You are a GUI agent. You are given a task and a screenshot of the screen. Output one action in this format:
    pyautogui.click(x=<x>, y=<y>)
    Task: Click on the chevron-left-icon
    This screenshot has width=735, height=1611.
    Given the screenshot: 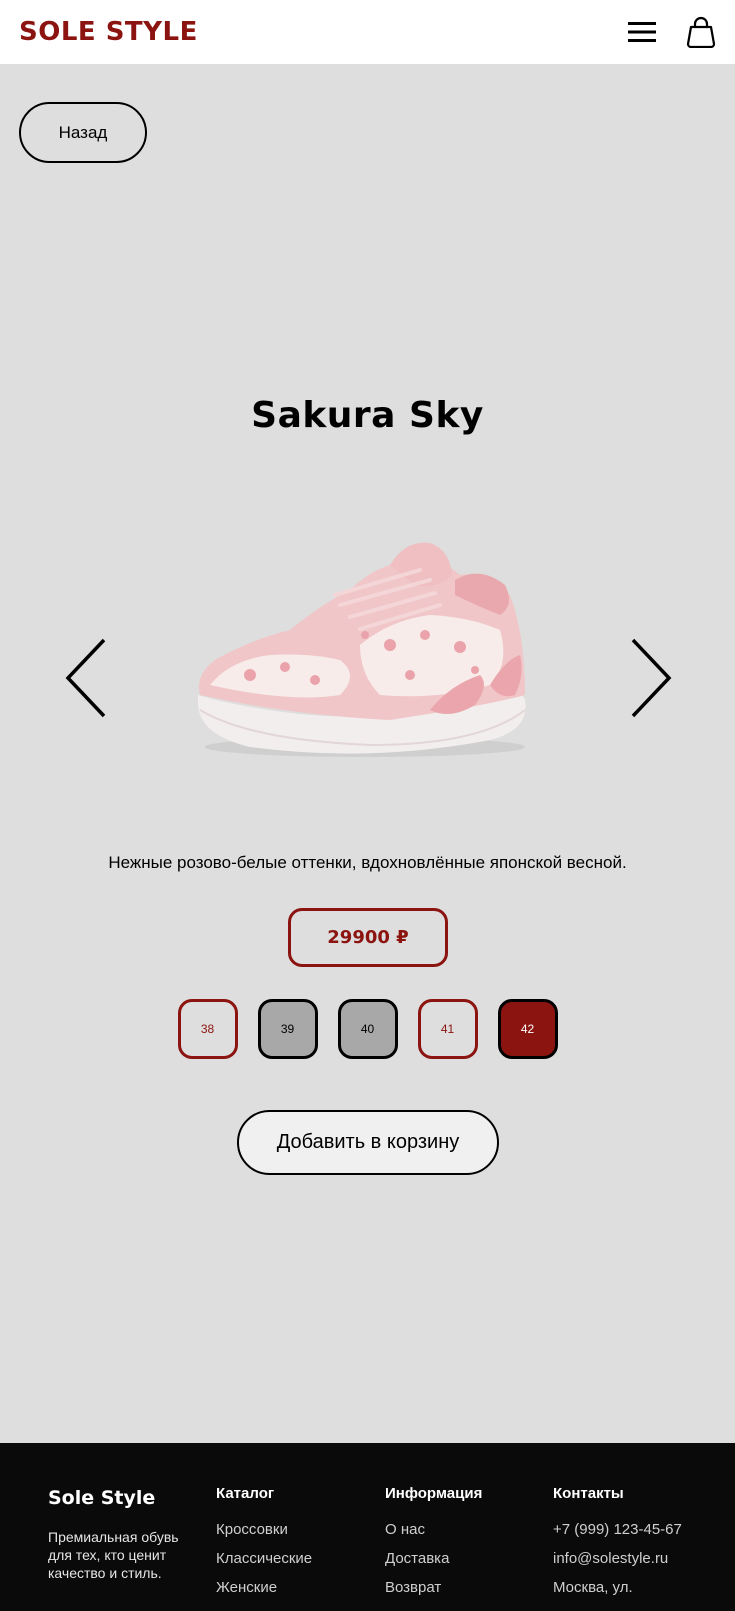 What is the action you would take?
    pyautogui.click(x=87, y=678)
    